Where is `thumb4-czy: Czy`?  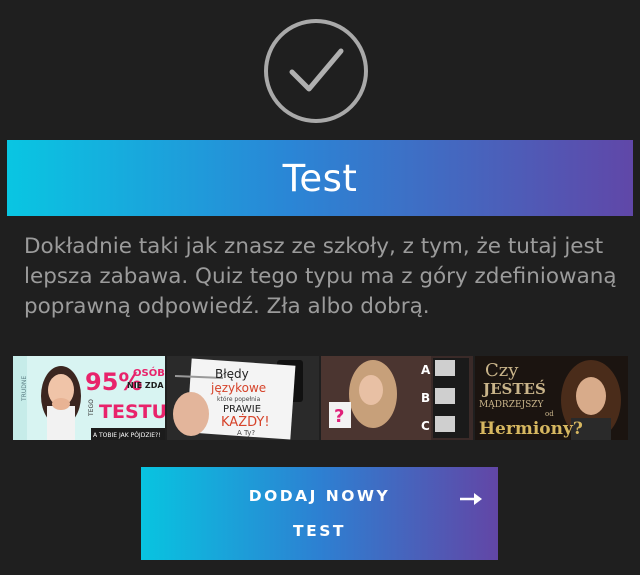
thumb4-czy: Czy is located at coordinates (502, 370).